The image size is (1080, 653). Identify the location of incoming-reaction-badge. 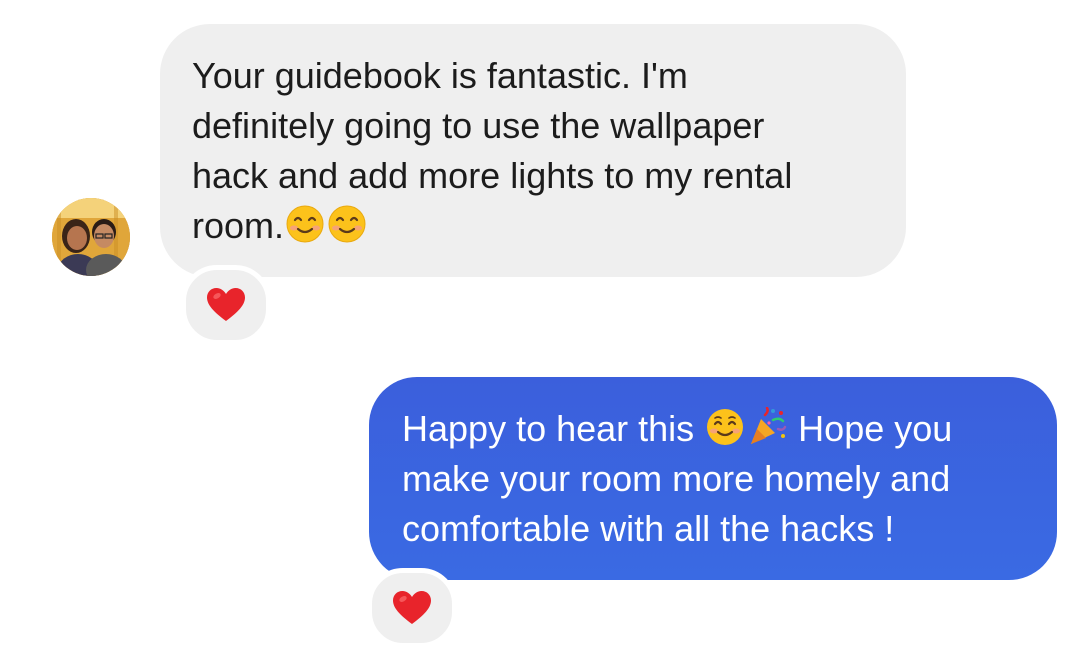
(226, 305).